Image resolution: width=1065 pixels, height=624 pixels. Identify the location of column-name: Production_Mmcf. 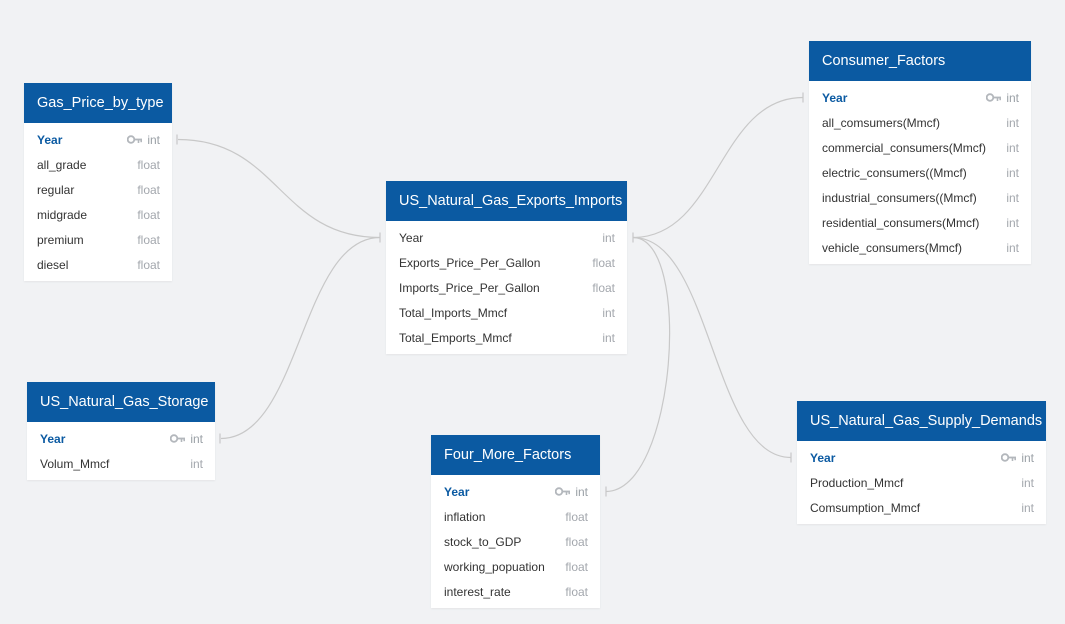
(857, 482).